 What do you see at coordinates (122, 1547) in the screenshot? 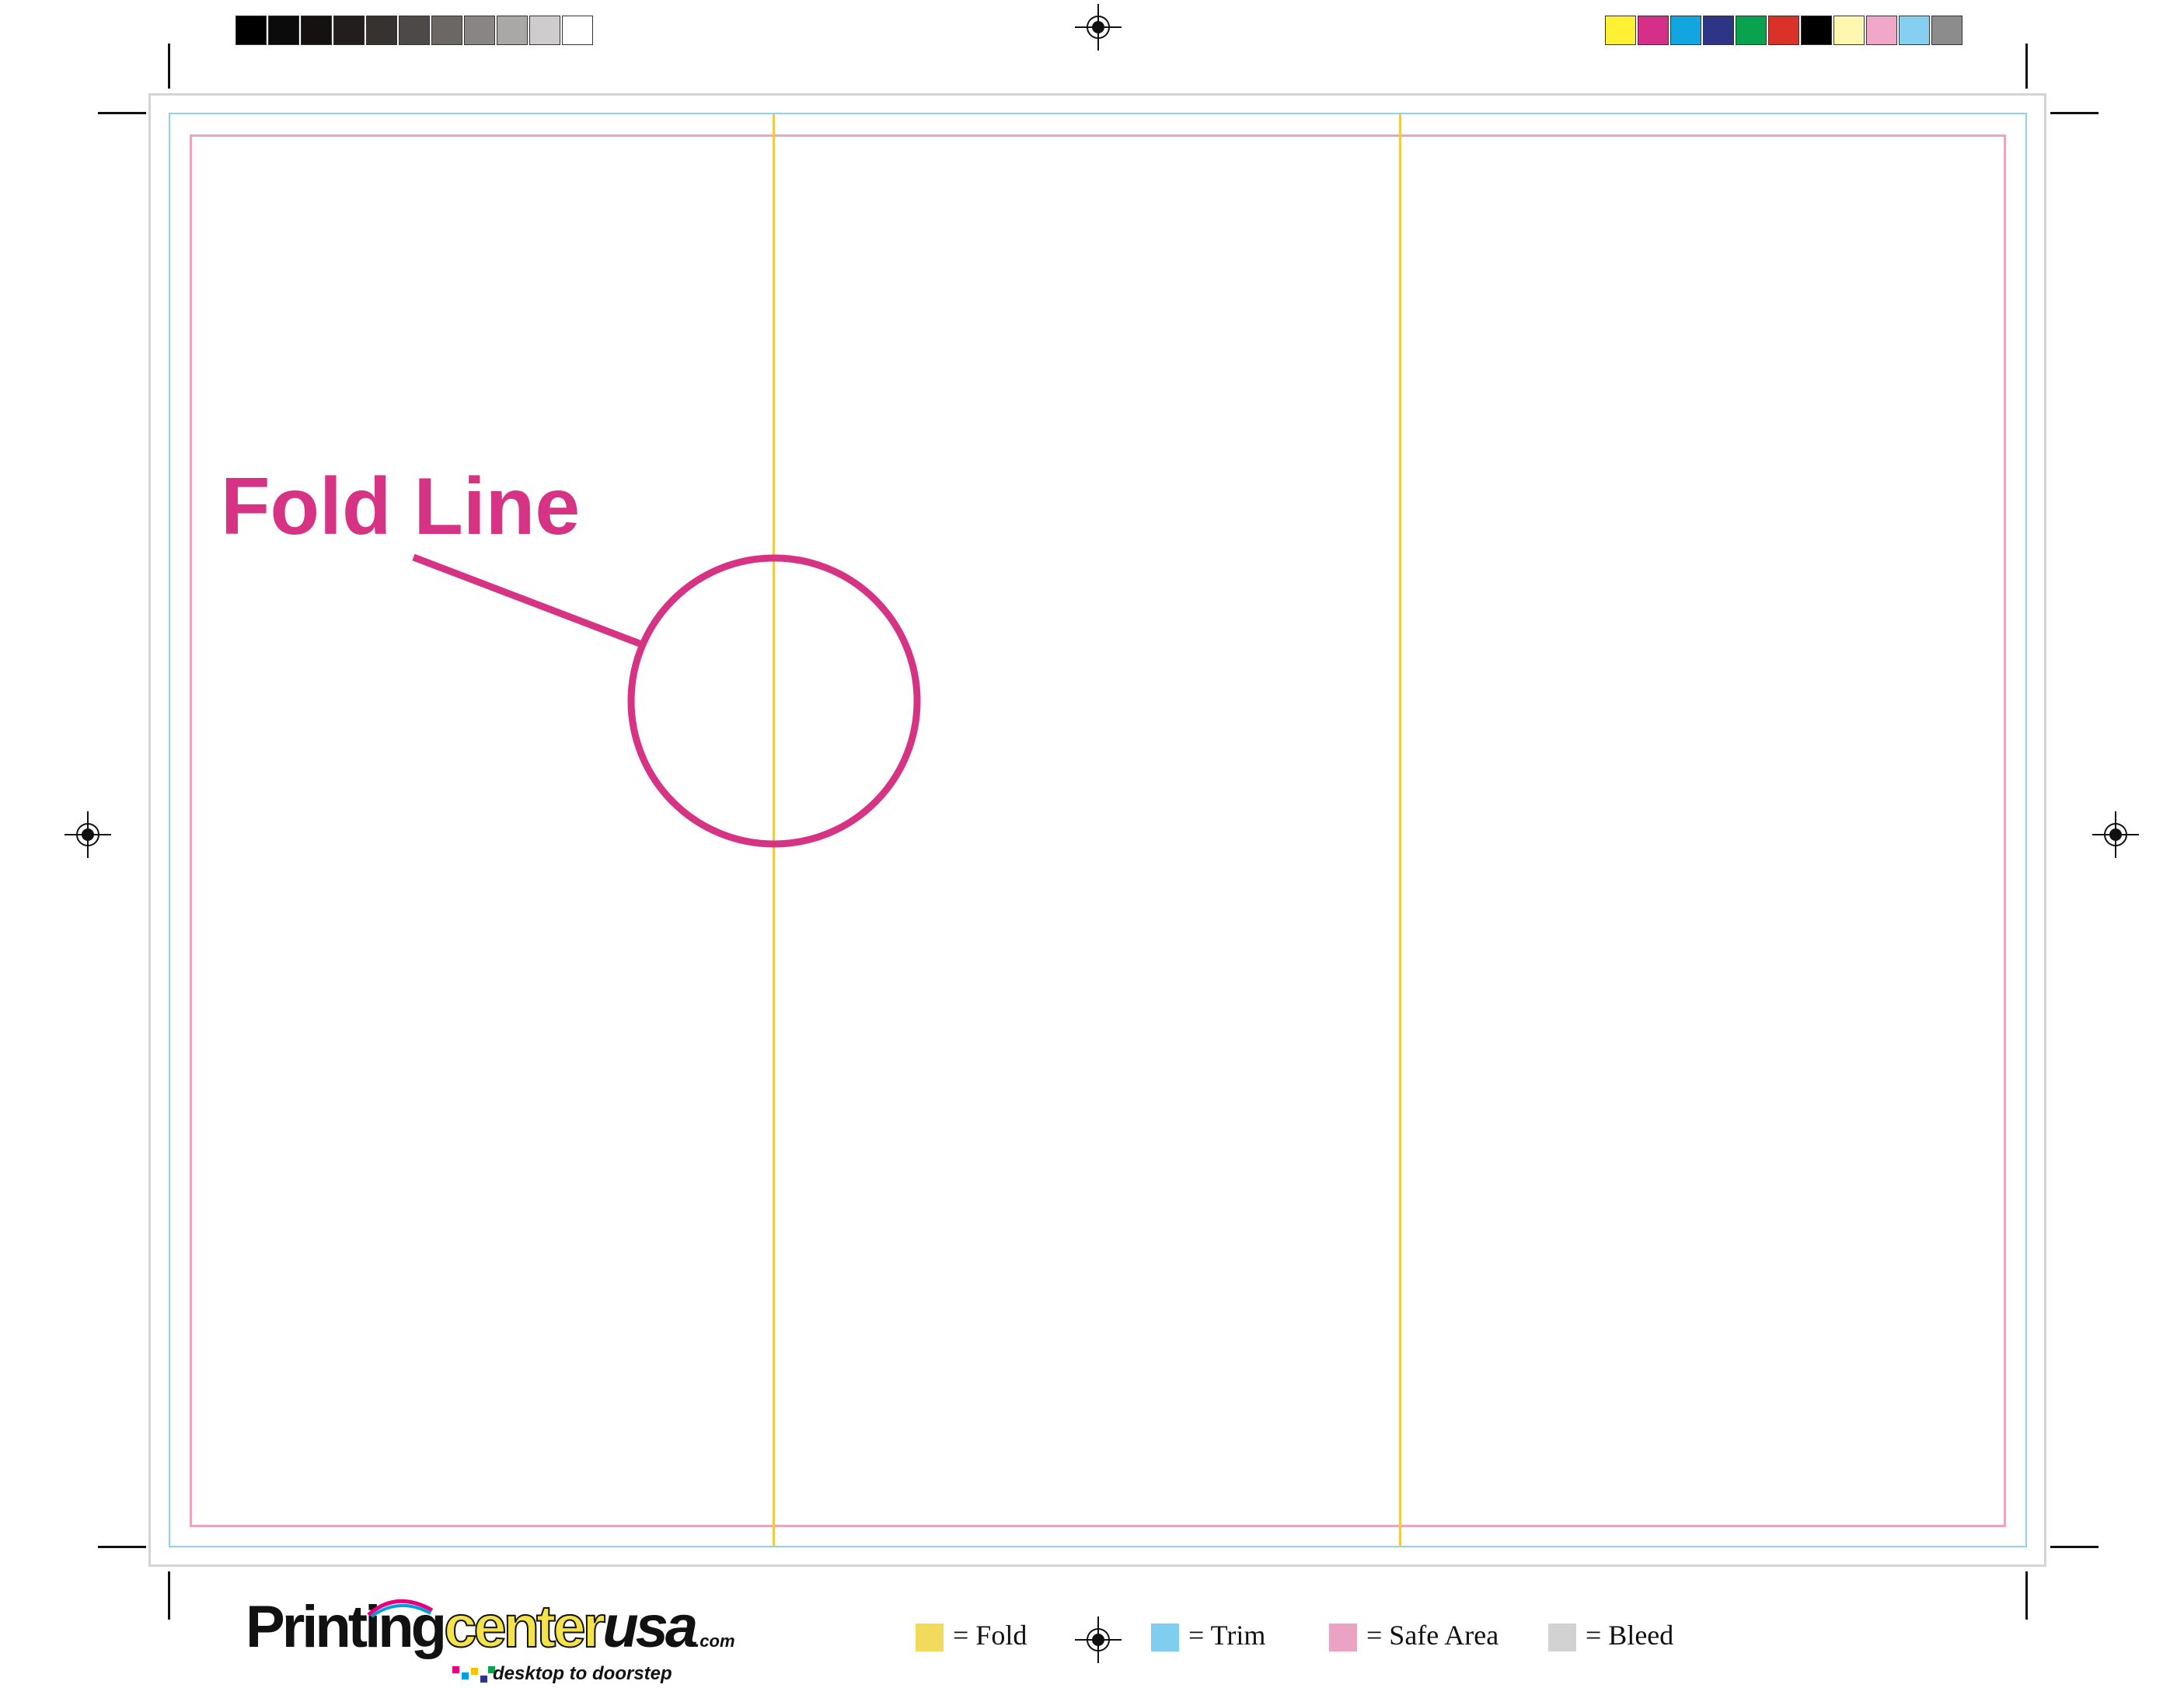
I see `crop-mark-bottom-left-horizontal` at bounding box center [122, 1547].